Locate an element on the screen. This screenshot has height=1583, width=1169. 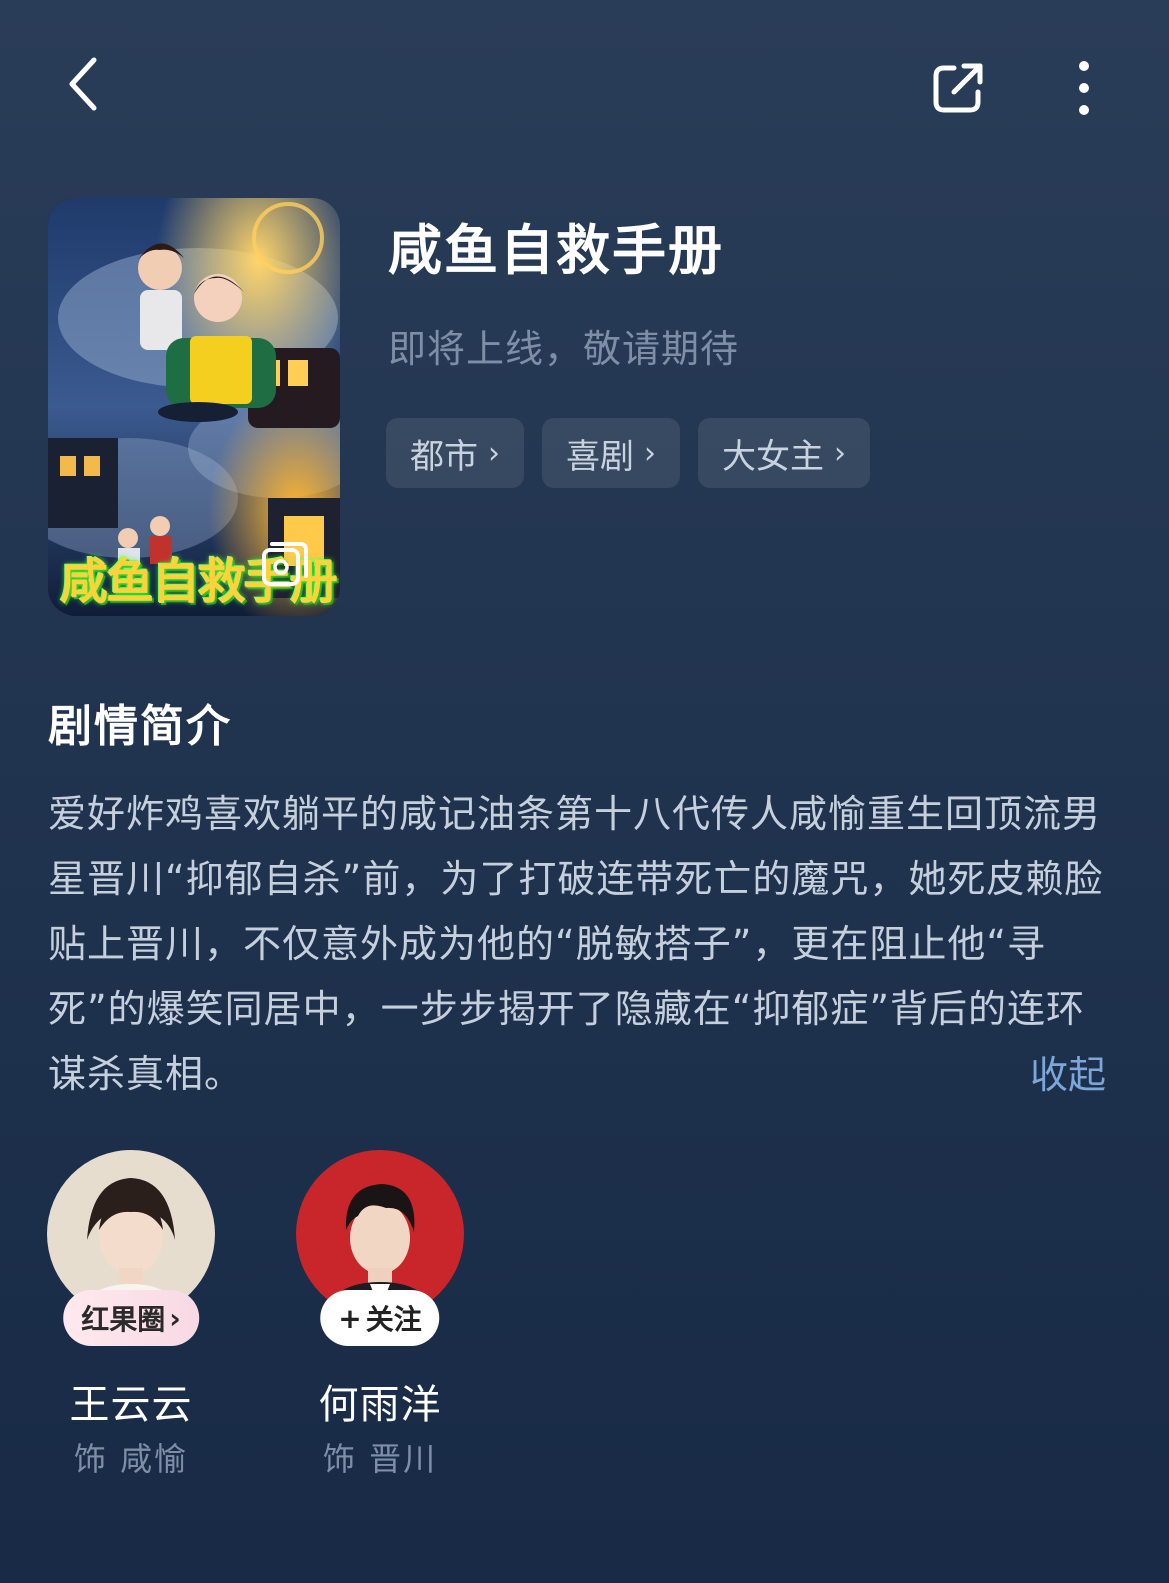
genre-tags: 都市 › 喜剧 › 大女主 › is located at coordinates (628, 453).